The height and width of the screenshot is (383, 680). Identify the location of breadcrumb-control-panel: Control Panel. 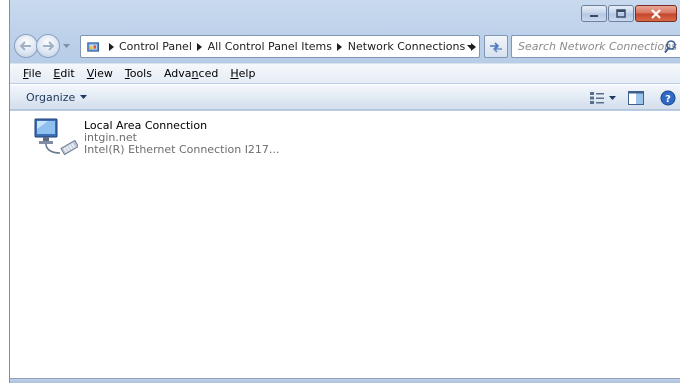
(155, 46).